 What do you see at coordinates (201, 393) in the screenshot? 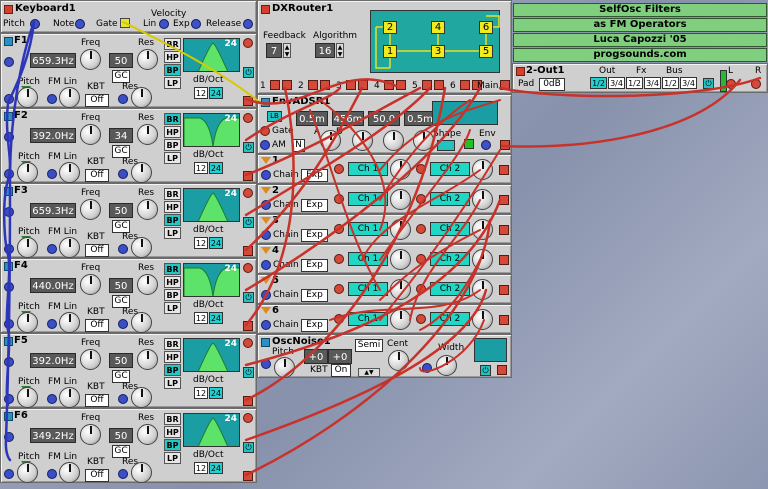
I see `slope-12-button: 12` at bounding box center [201, 393].